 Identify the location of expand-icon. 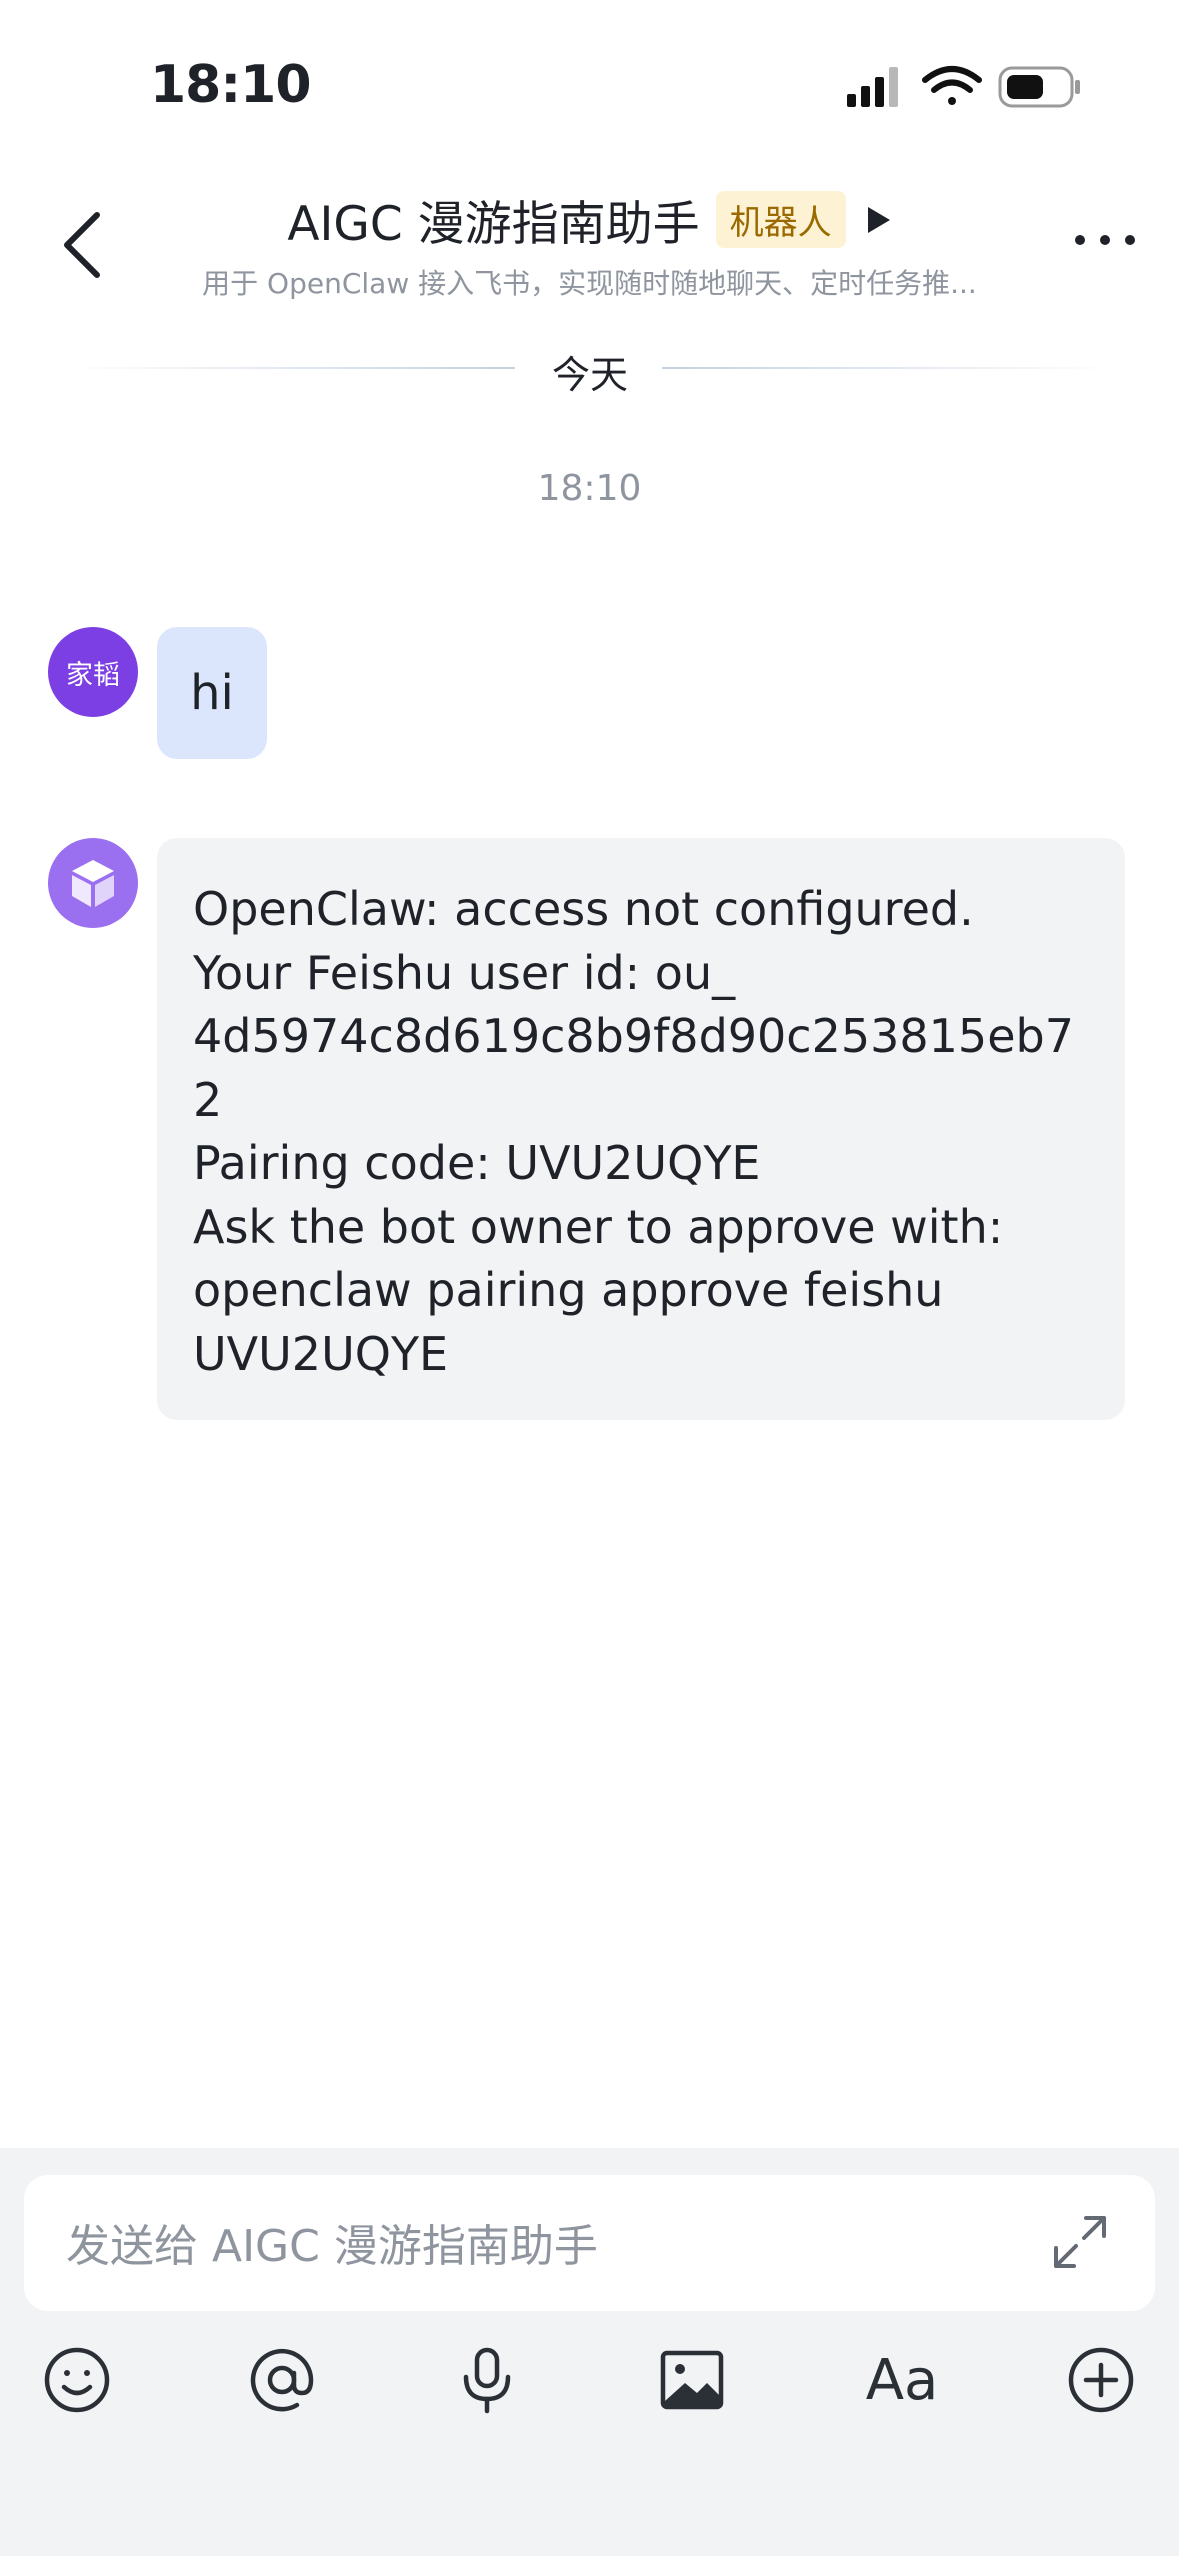
(1080, 2242).